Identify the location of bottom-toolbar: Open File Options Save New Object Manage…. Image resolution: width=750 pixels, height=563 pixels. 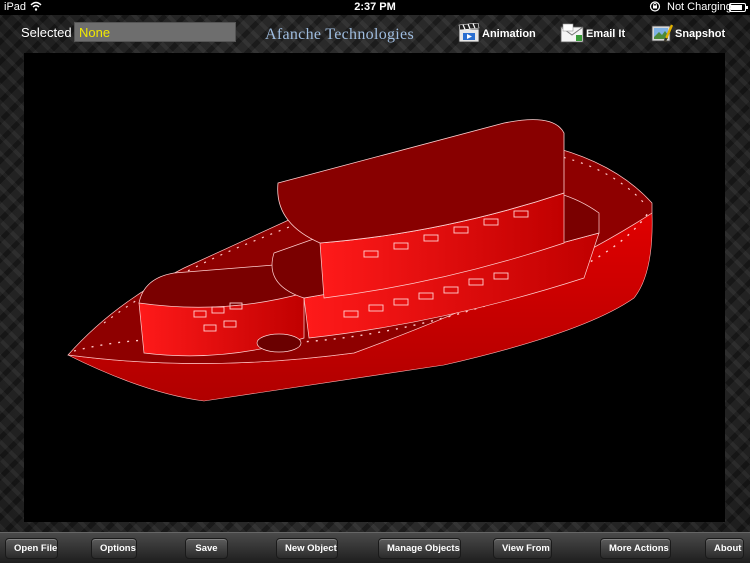
(375, 547).